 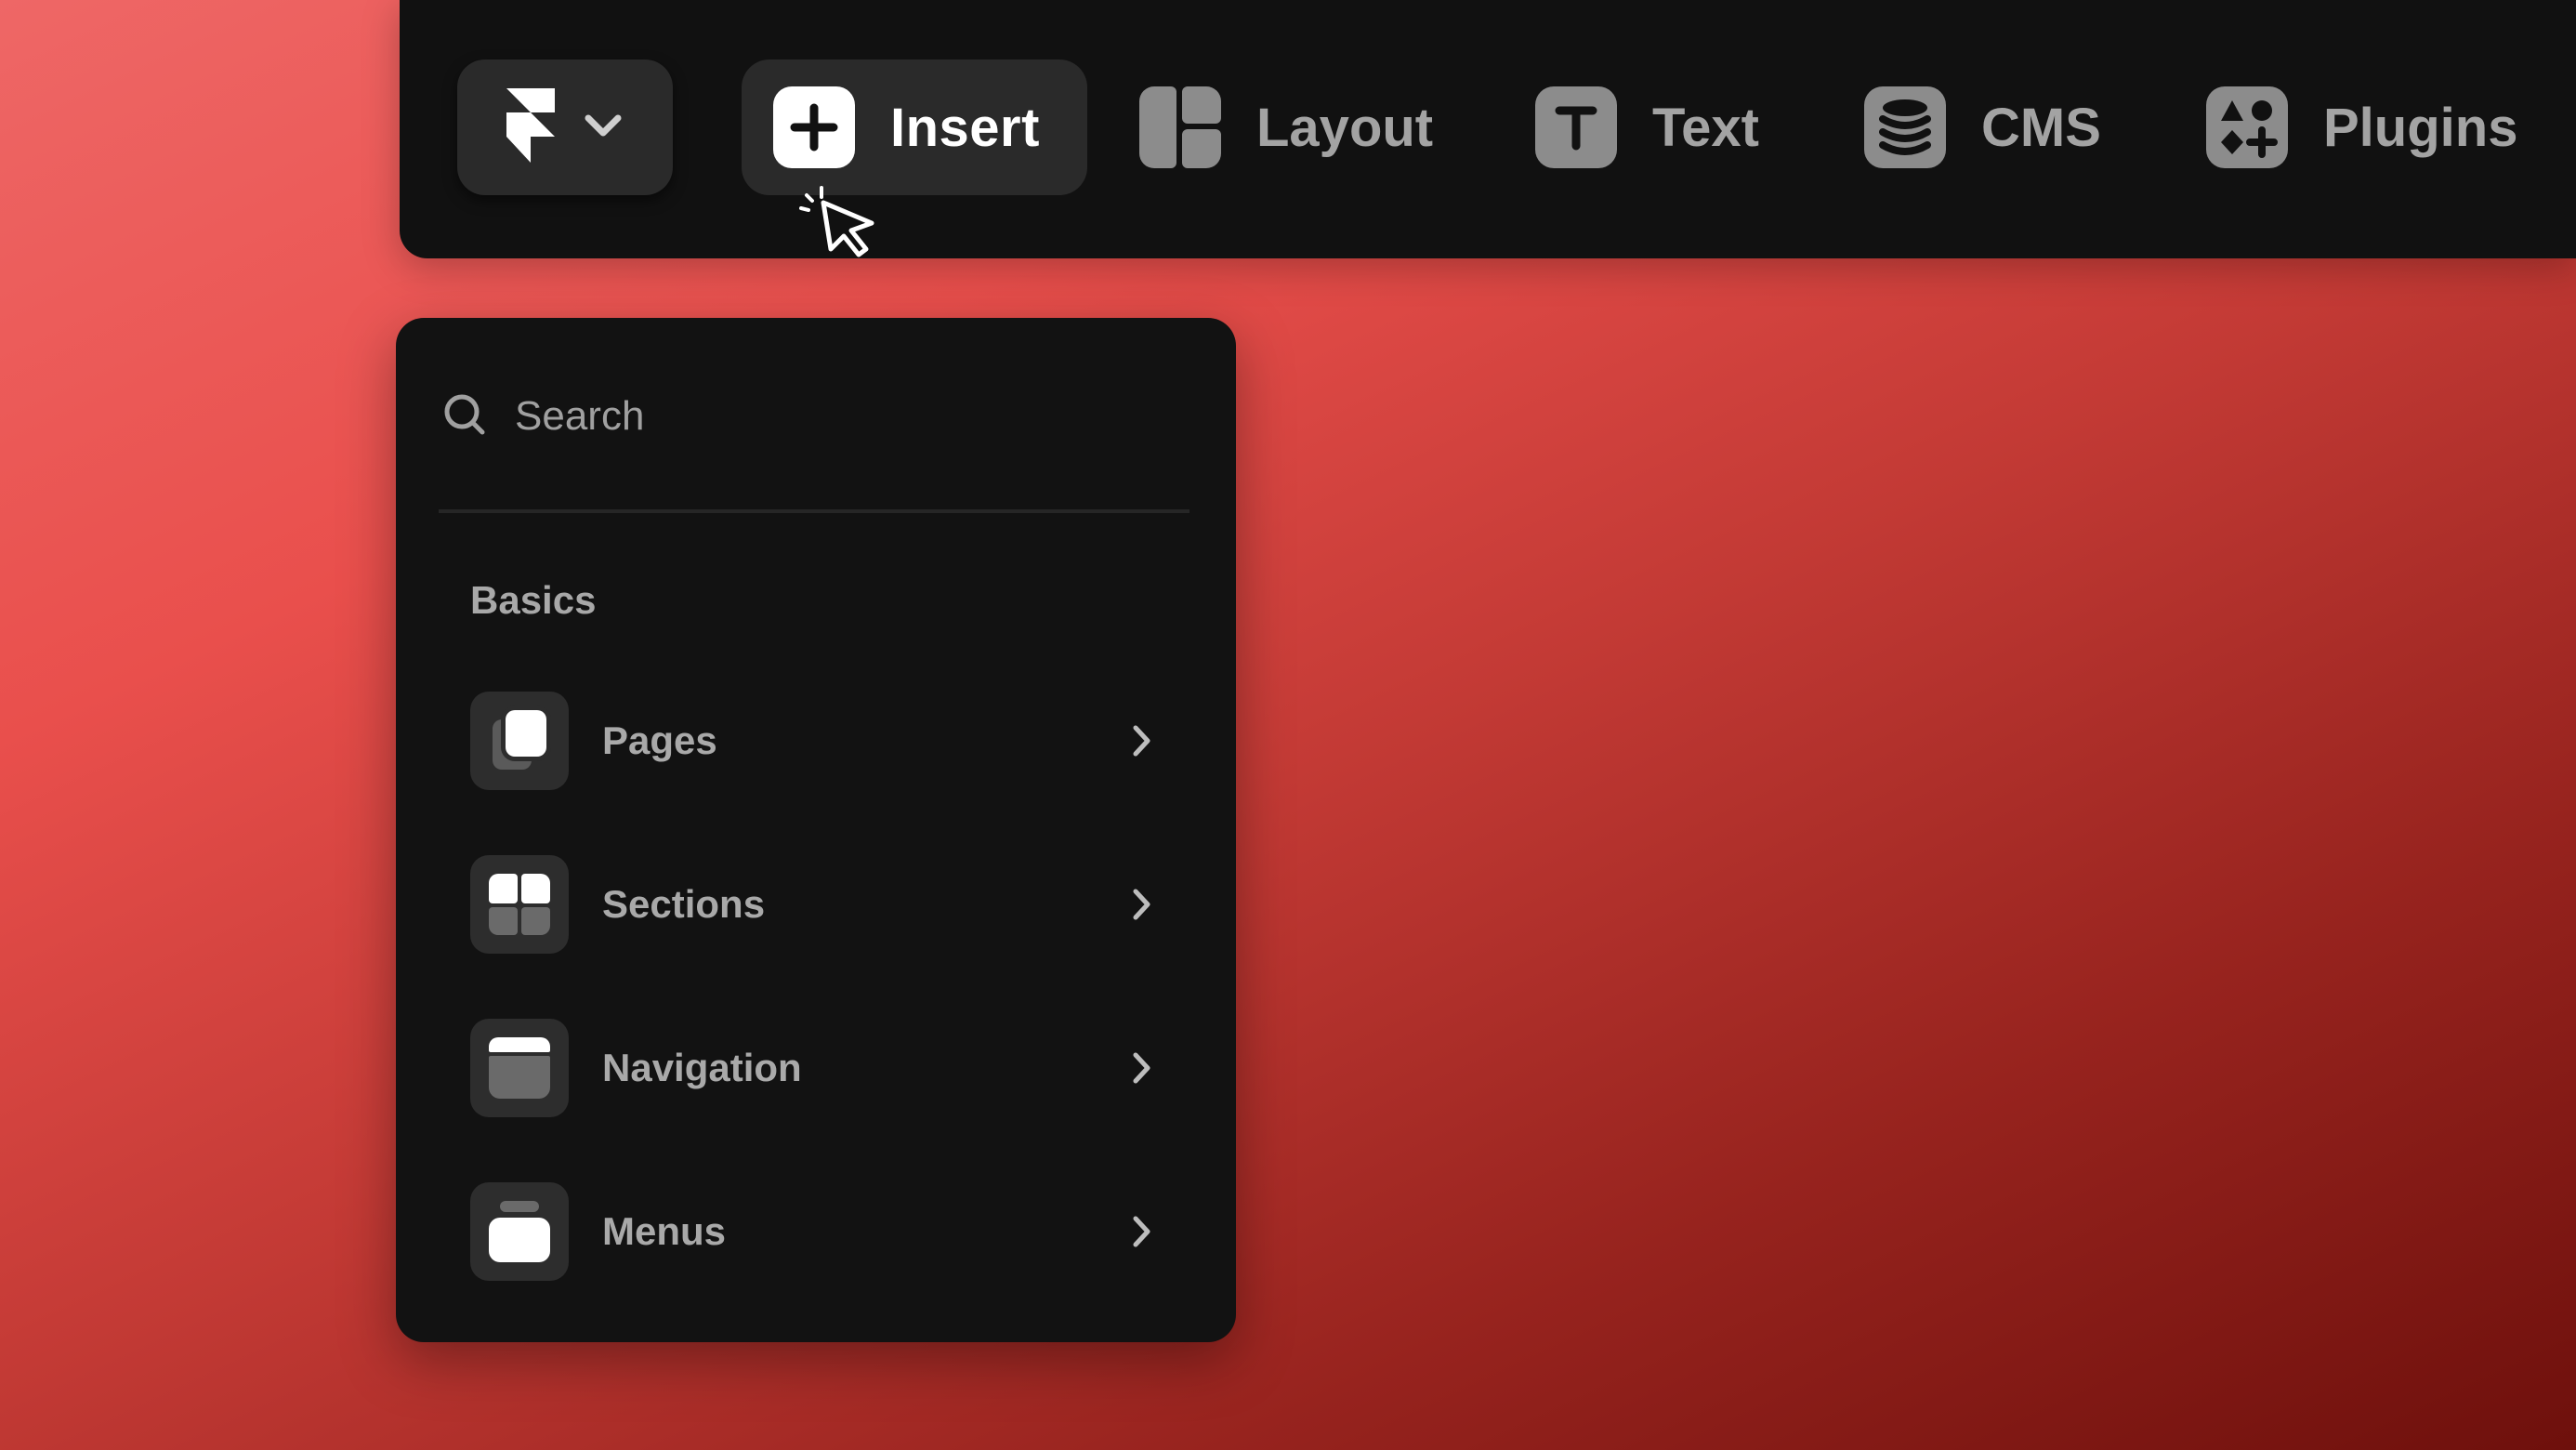 What do you see at coordinates (659, 740) in the screenshot?
I see `list-item-label: Pages` at bounding box center [659, 740].